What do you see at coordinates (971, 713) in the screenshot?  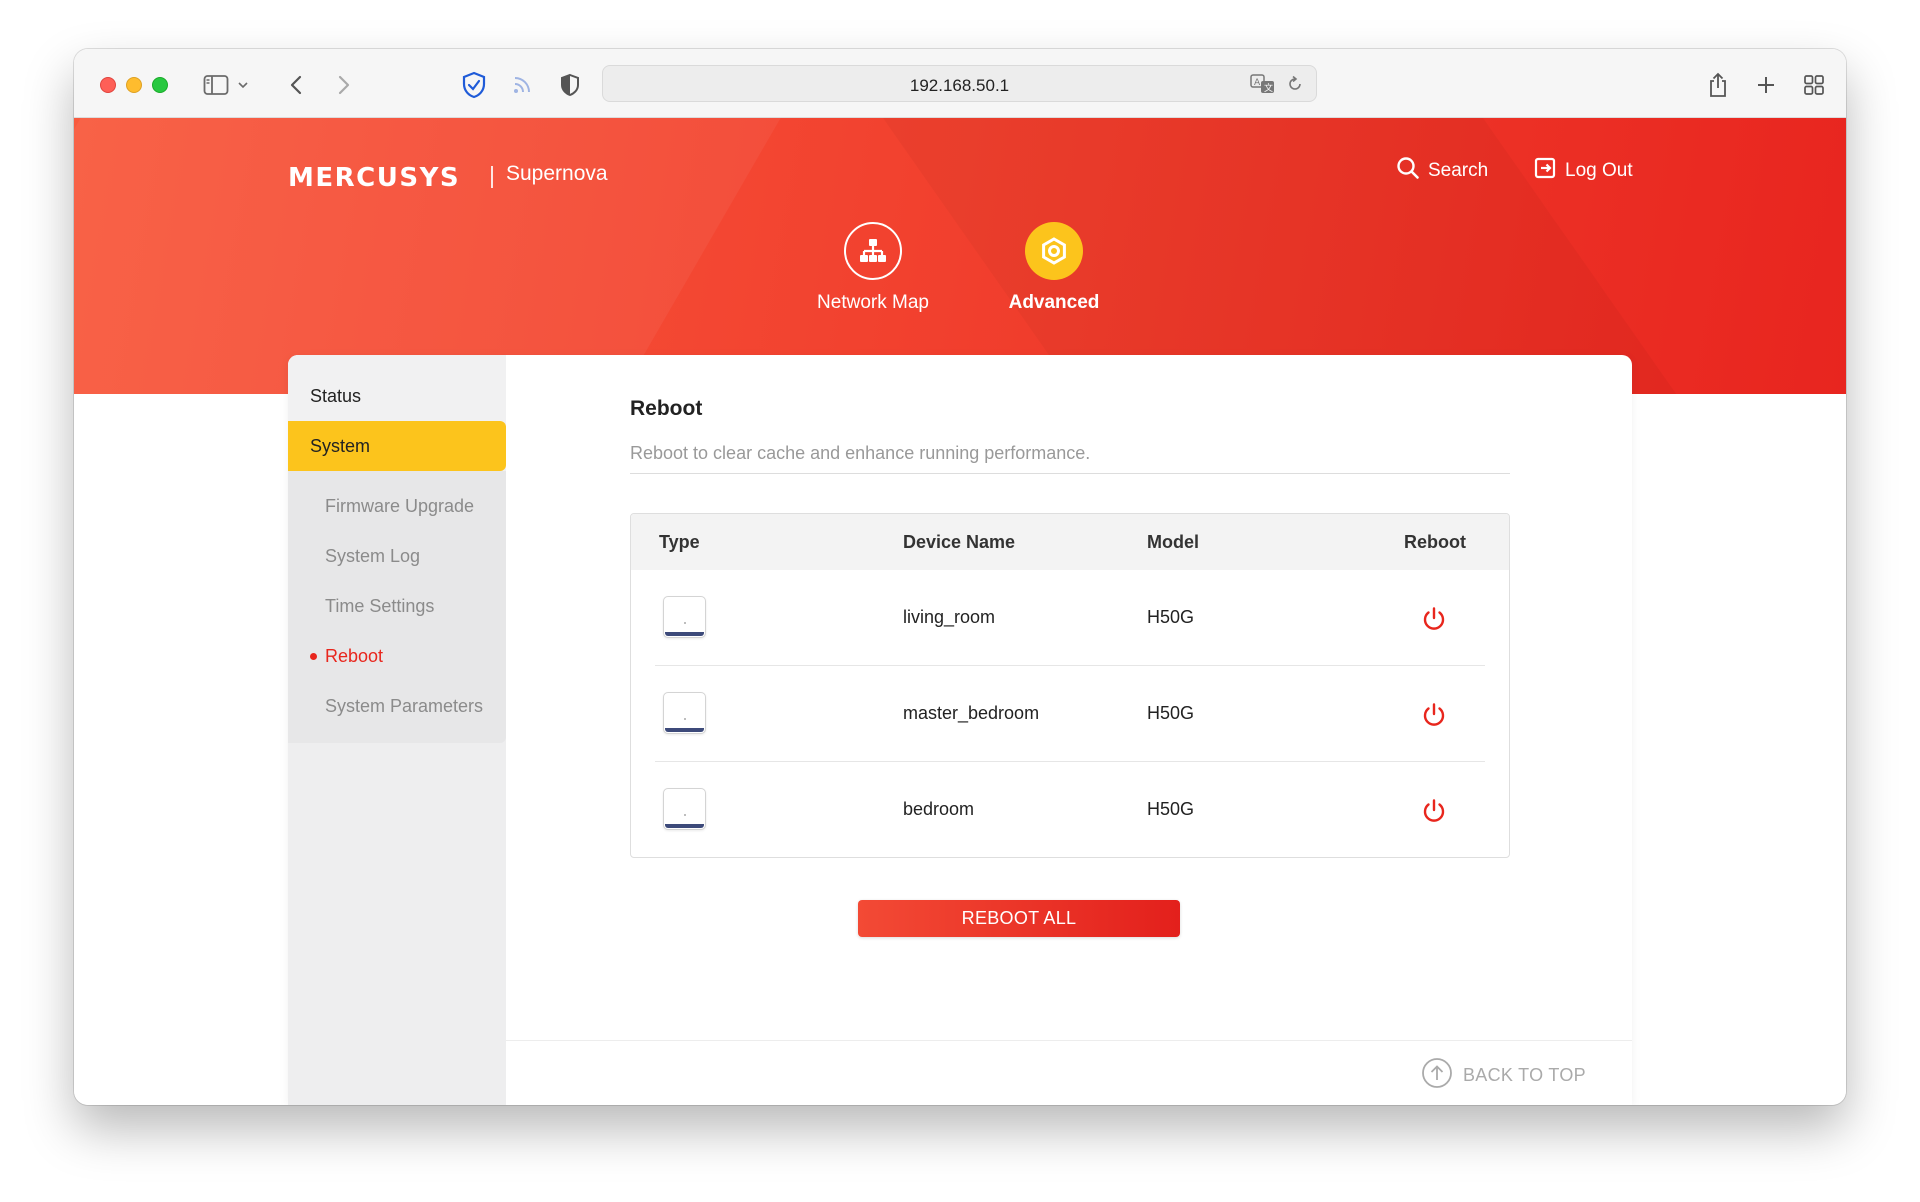 I see `device-name-cell: master_bedroom` at bounding box center [971, 713].